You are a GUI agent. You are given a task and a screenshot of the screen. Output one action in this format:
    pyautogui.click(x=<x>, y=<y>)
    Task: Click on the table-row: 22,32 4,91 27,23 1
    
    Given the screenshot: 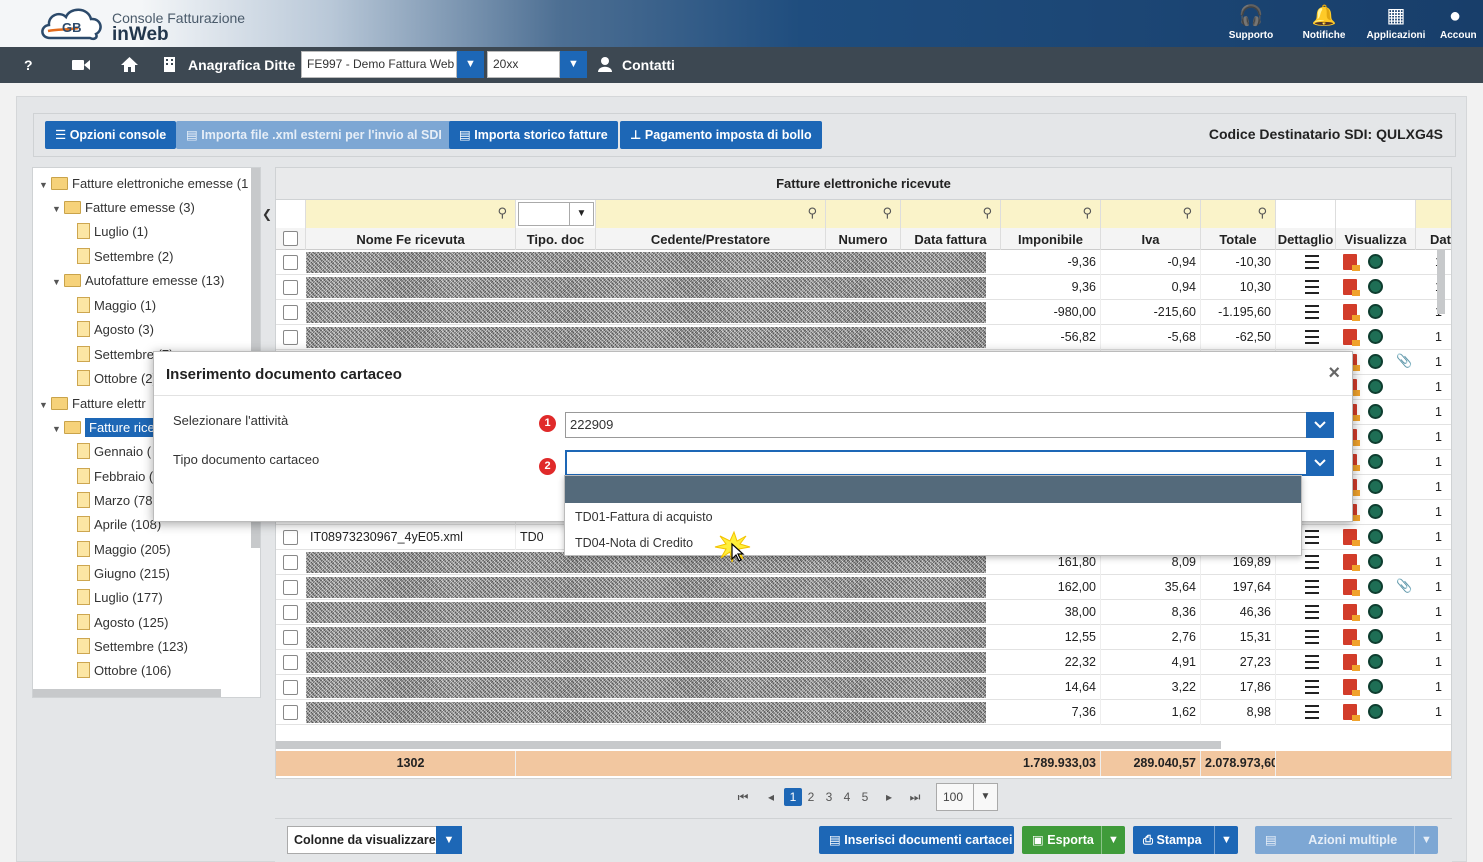 What is the action you would take?
    pyautogui.click(x=863, y=662)
    